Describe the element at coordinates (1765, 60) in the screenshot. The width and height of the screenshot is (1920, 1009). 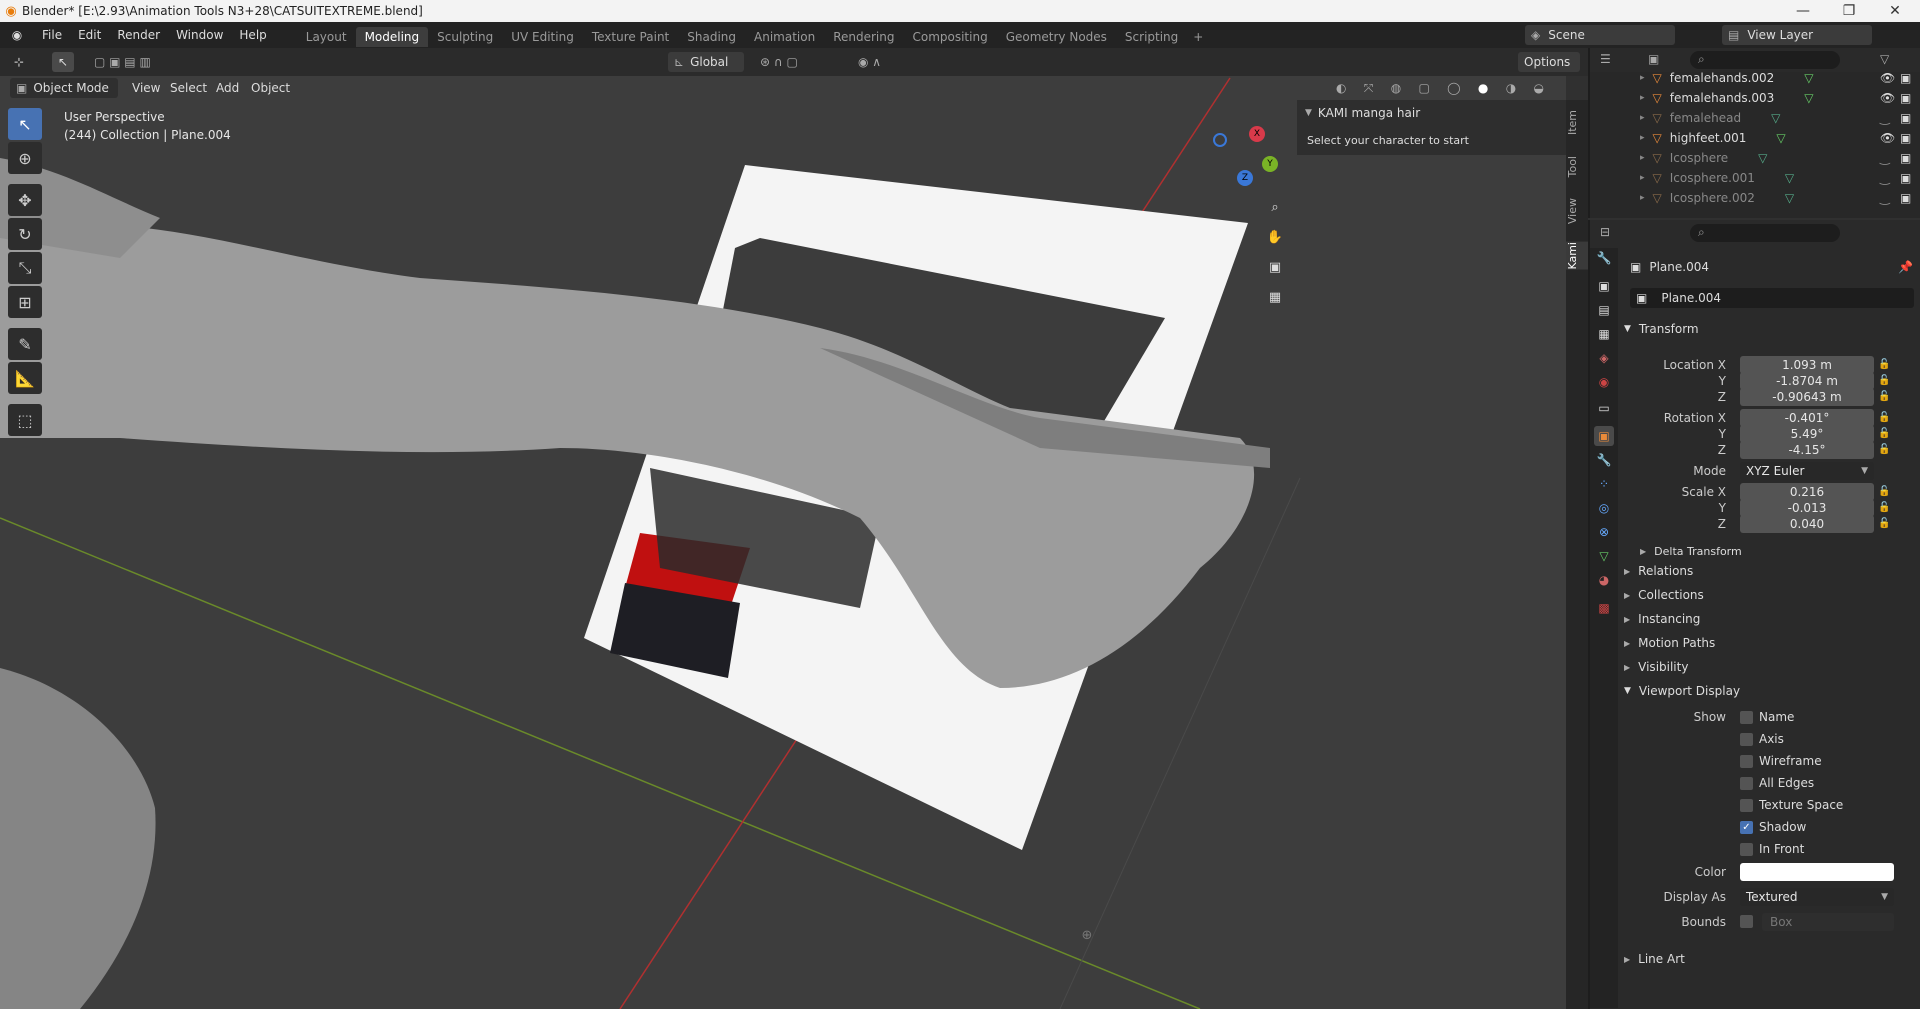
I see `outliner-search-input: ⌕` at that location.